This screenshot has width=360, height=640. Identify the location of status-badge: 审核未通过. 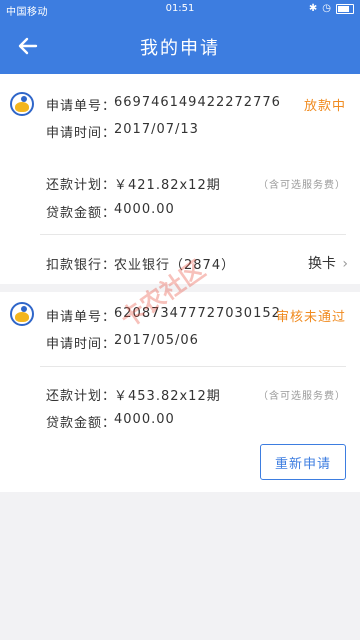
(310, 317).